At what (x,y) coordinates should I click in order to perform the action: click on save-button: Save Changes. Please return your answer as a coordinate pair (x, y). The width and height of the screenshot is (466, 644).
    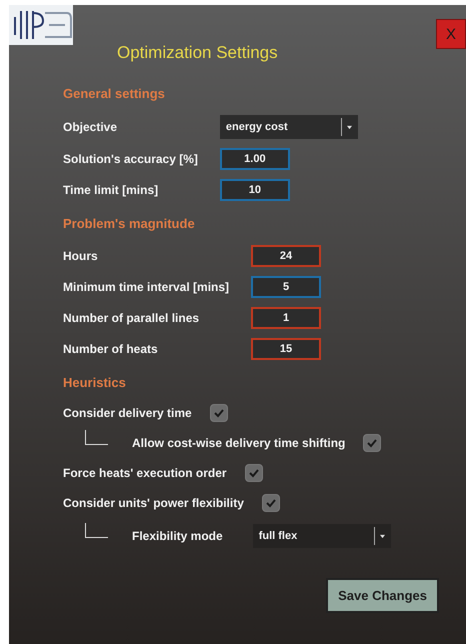
    Looking at the image, I should click on (382, 595).